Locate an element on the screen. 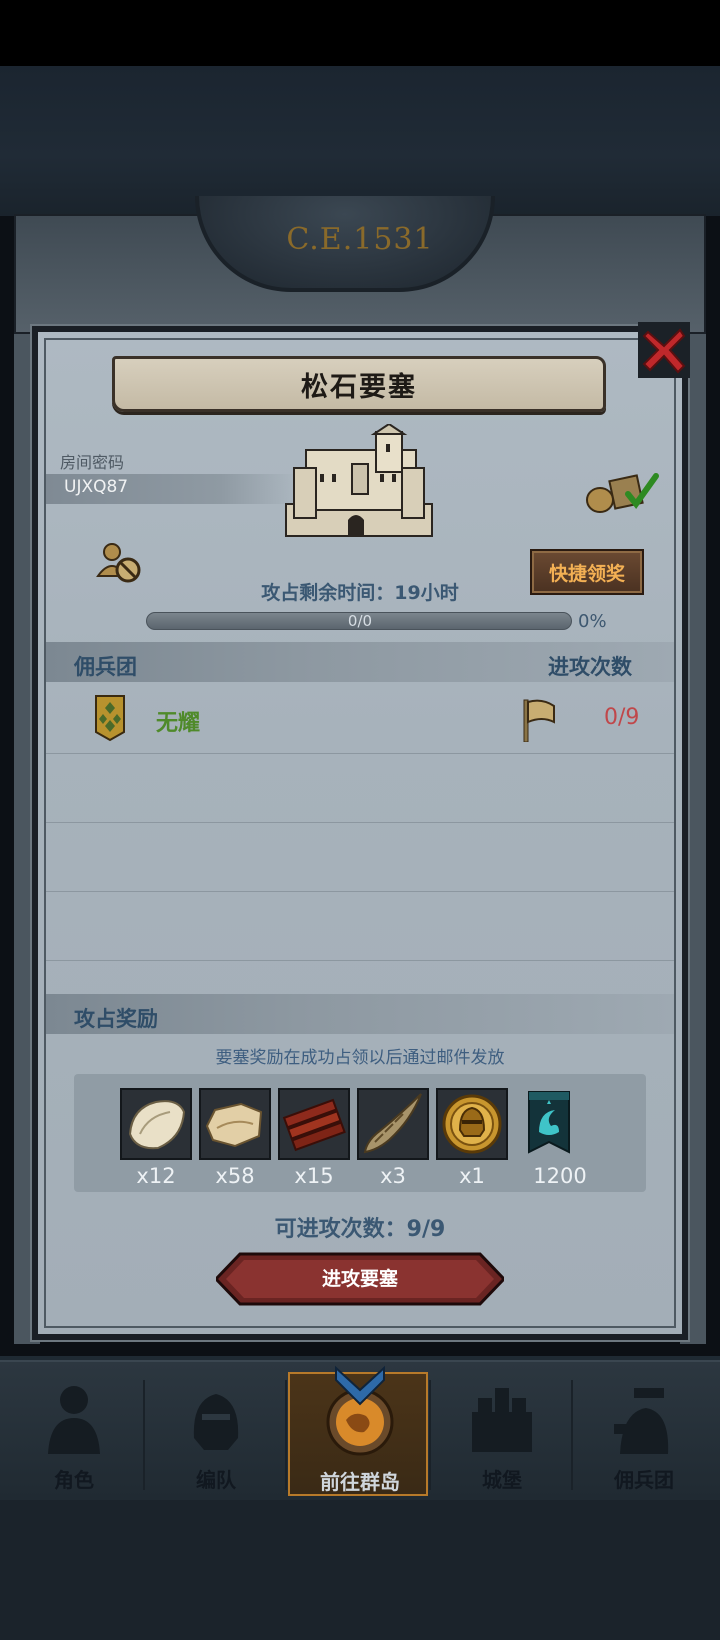 This screenshot has height=1640, width=720. flag-icon is located at coordinates (539, 720).